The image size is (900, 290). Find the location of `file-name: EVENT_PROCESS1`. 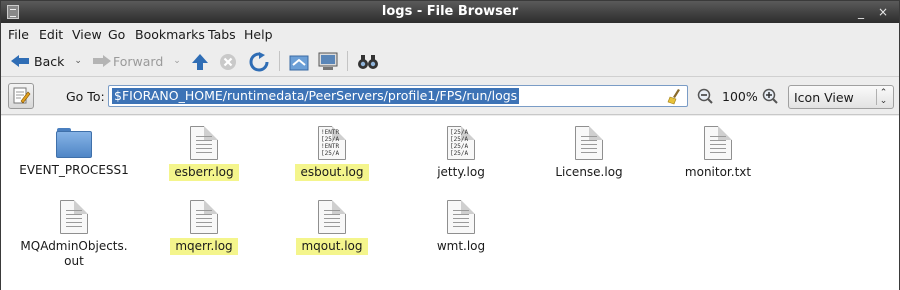

file-name: EVENT_PROCESS1 is located at coordinates (74, 170).